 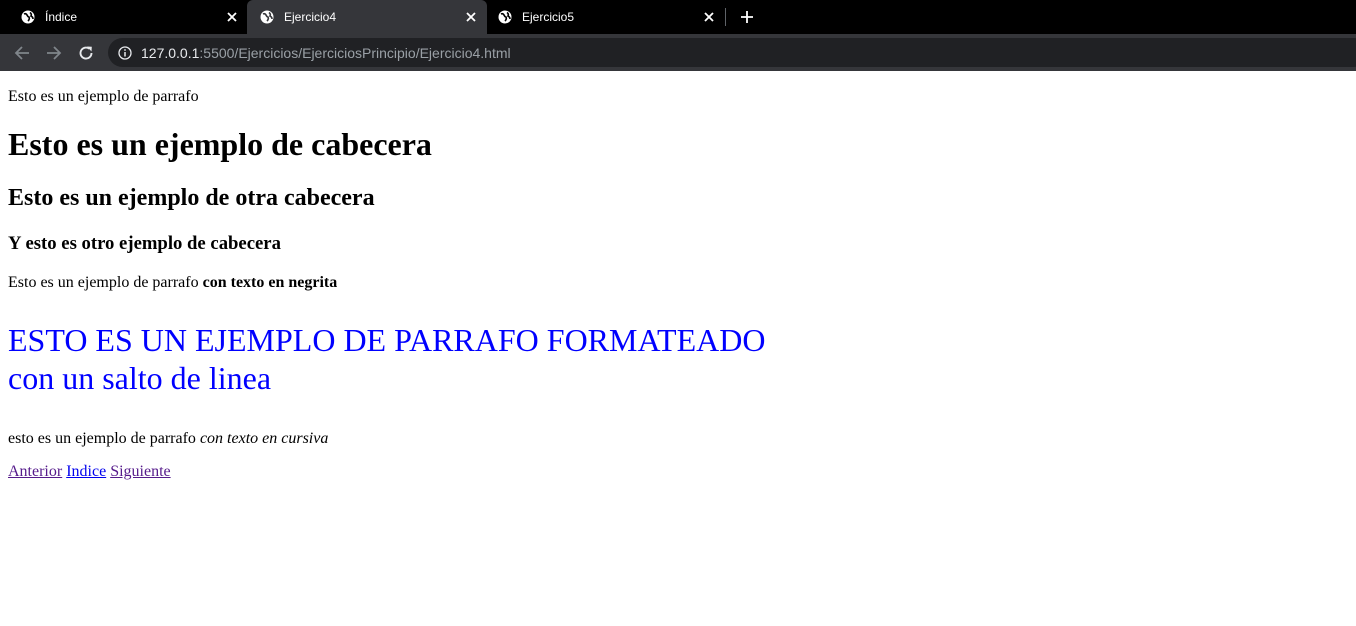 I want to click on forward-button, so click(x=54, y=53).